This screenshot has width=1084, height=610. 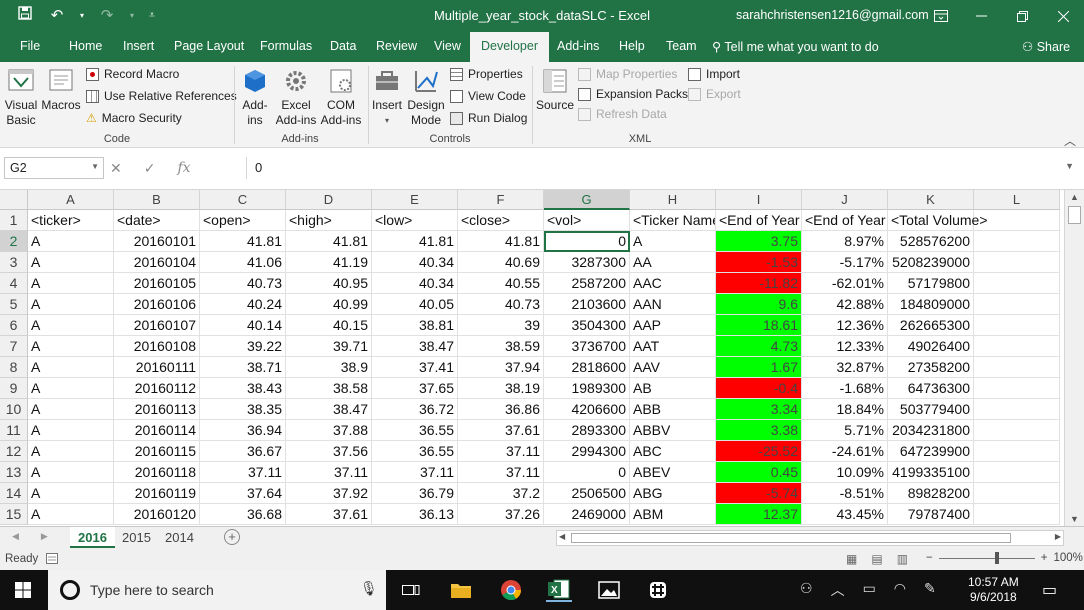 I want to click on cell-g11: 2893300, so click(x=587, y=430).